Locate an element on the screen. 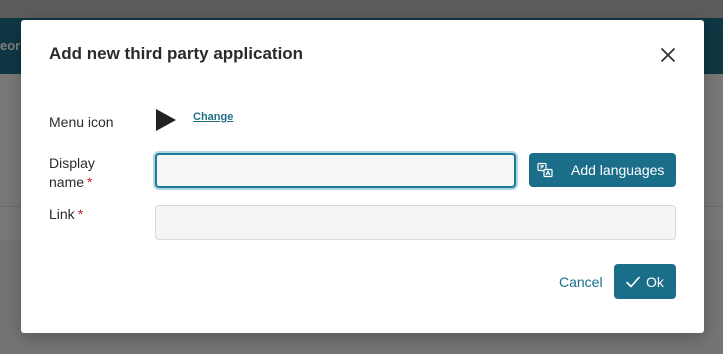 This screenshot has height=354, width=723. ok-label: Ok is located at coordinates (655, 281).